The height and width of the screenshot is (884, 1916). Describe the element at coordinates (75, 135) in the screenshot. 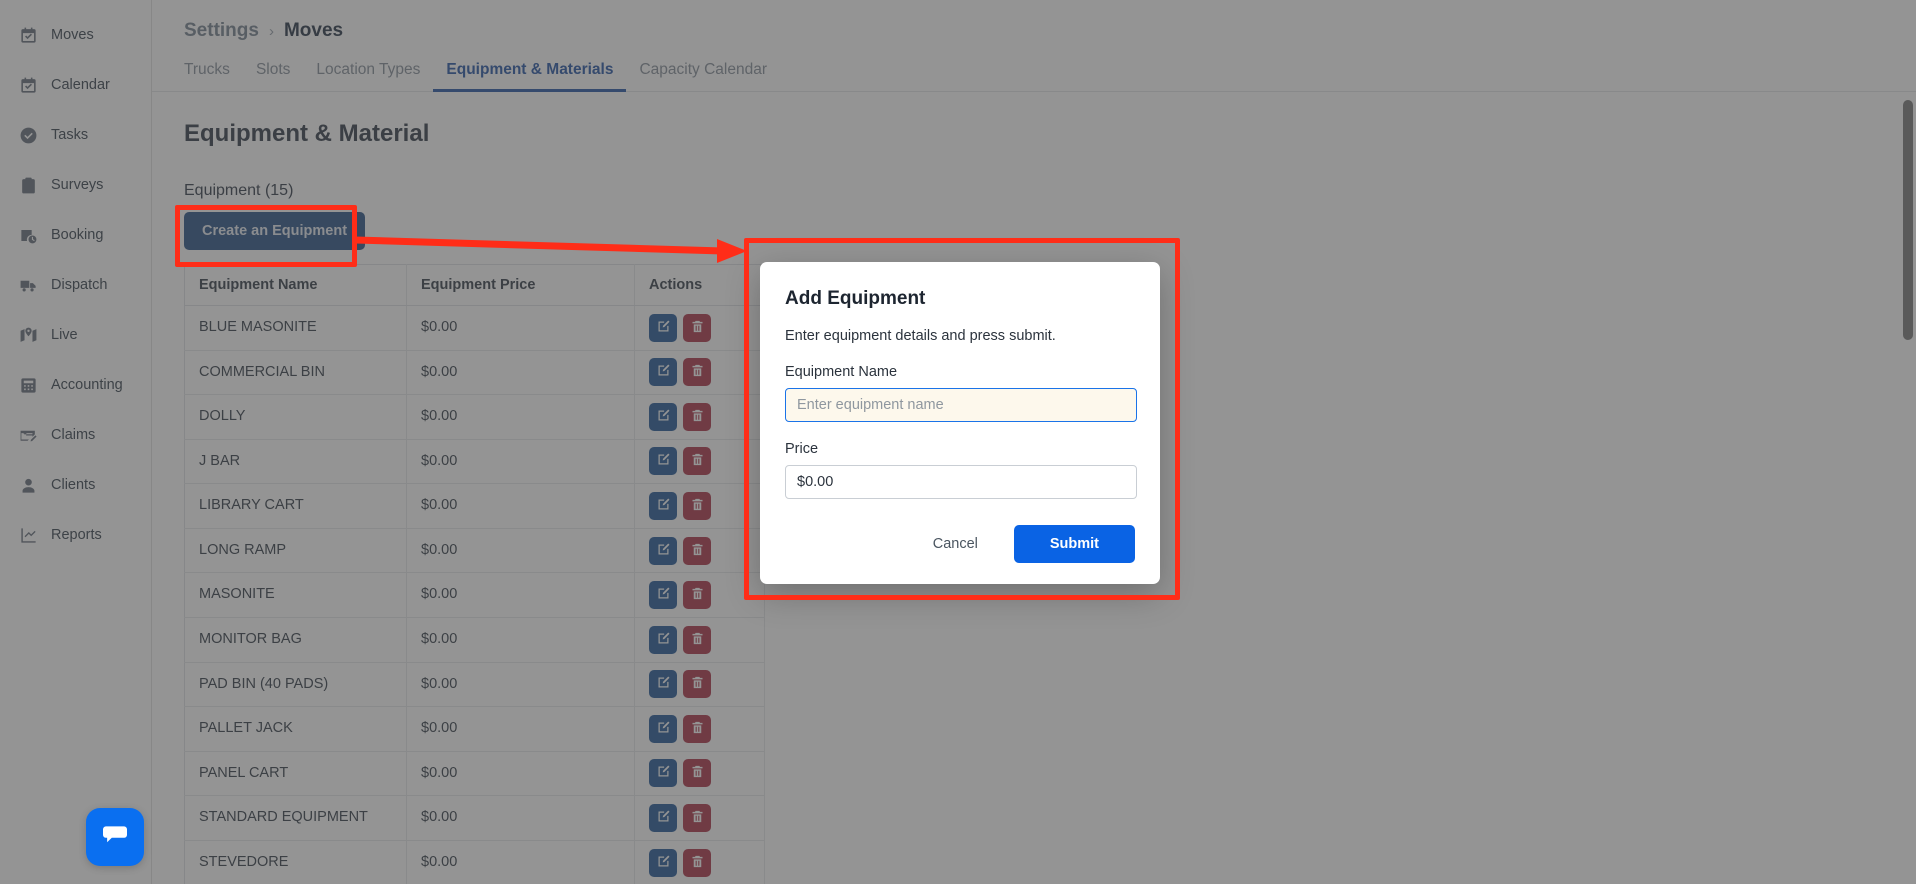

I see `sidebar-item-tasks: Tasks` at that location.